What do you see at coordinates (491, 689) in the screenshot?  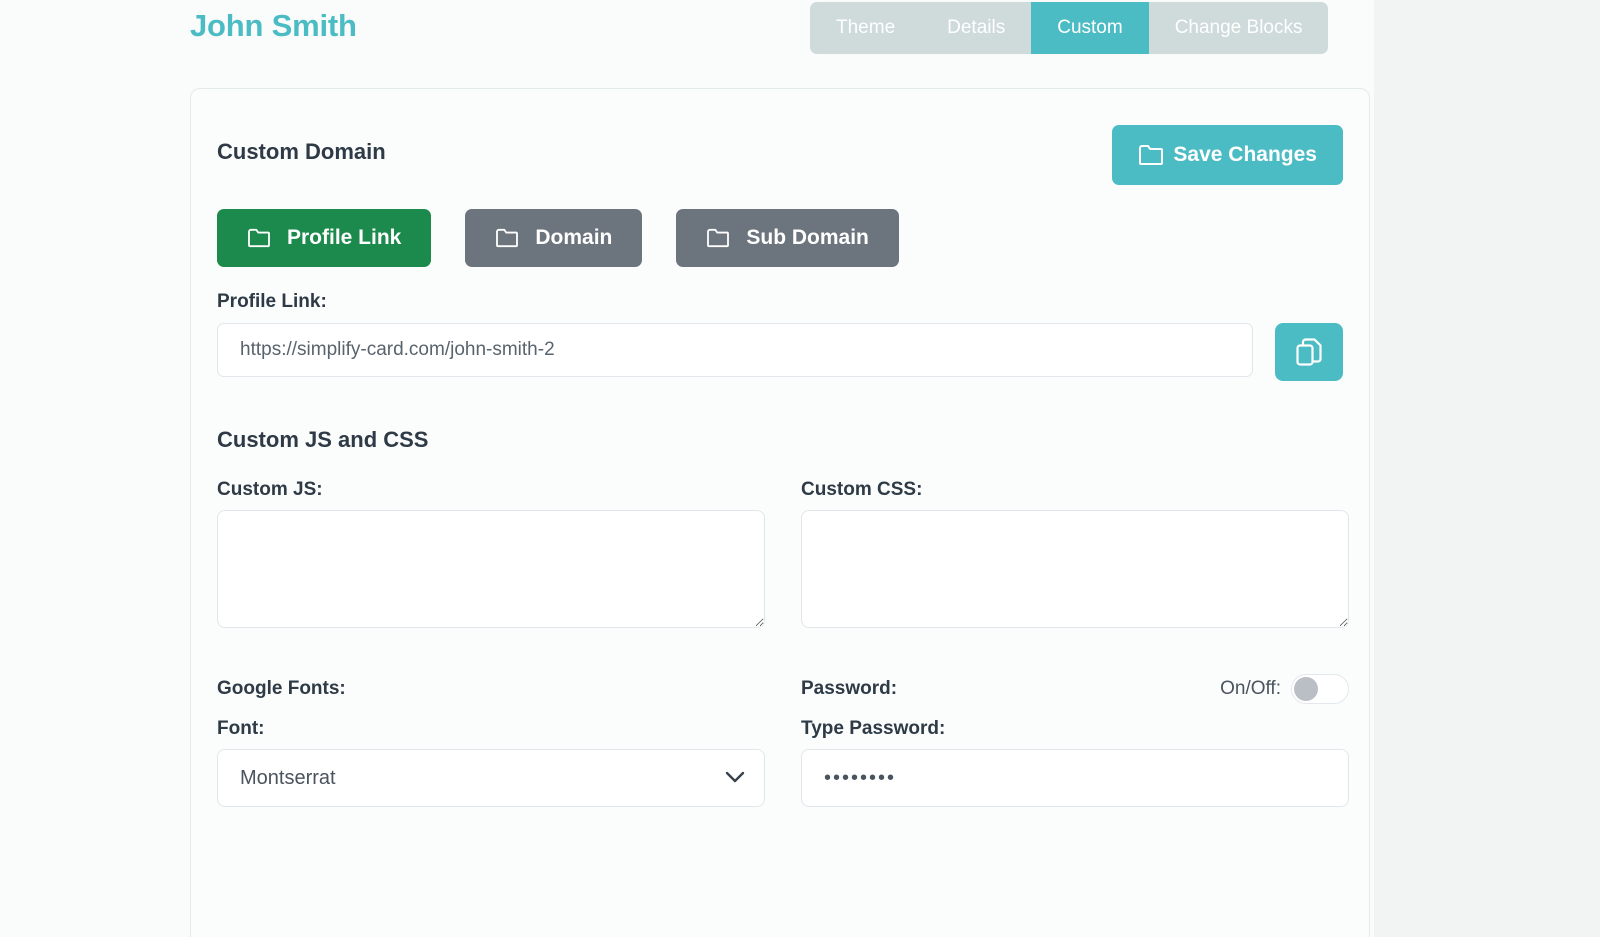 I see `google-fonts-header: Google Fonts:` at bounding box center [491, 689].